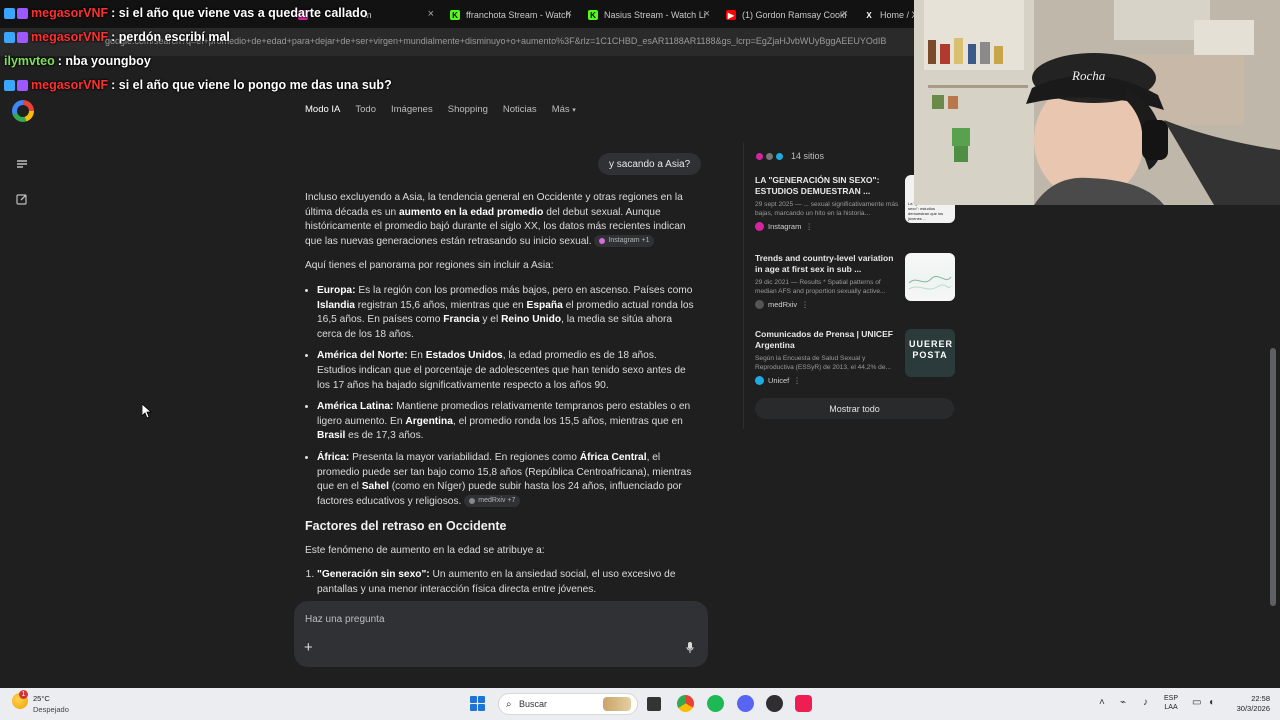 The image size is (1280, 720). Describe the element at coordinates (455, 15) in the screenshot. I see `kick-icon: K` at that location.